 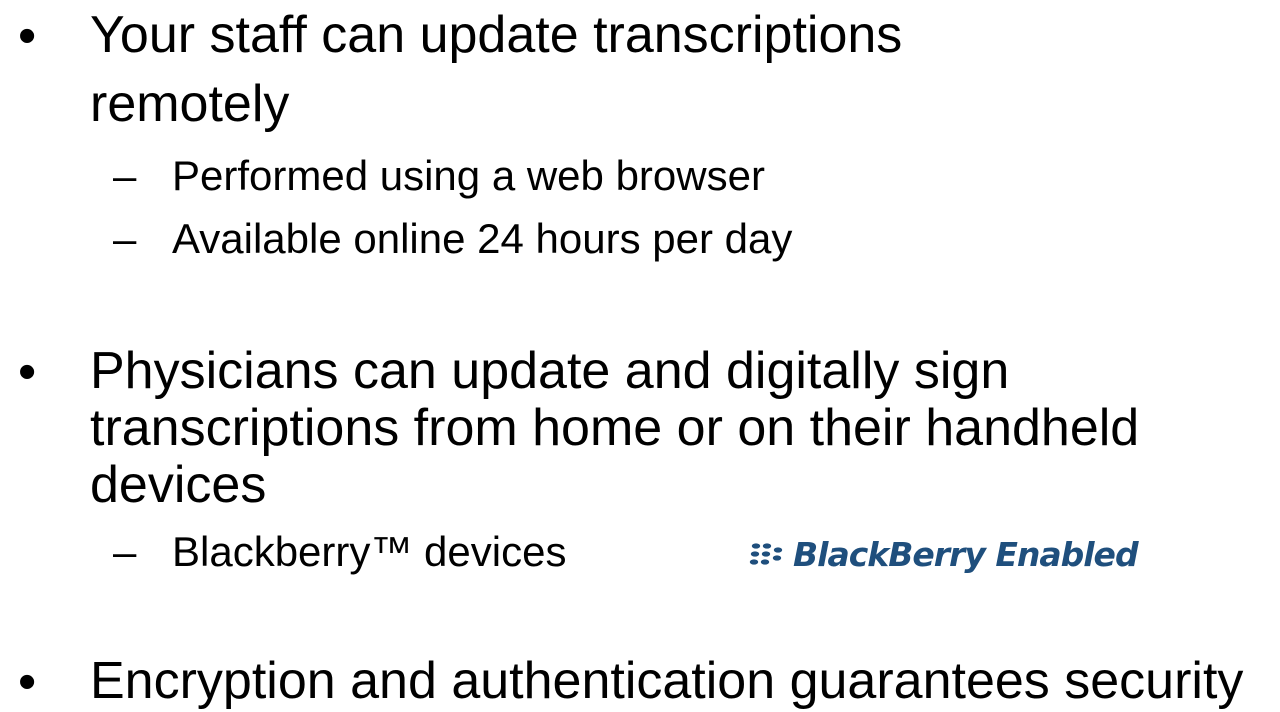 What do you see at coordinates (369, 551) in the screenshot?
I see `sub-item-text: Blackberry™ devices` at bounding box center [369, 551].